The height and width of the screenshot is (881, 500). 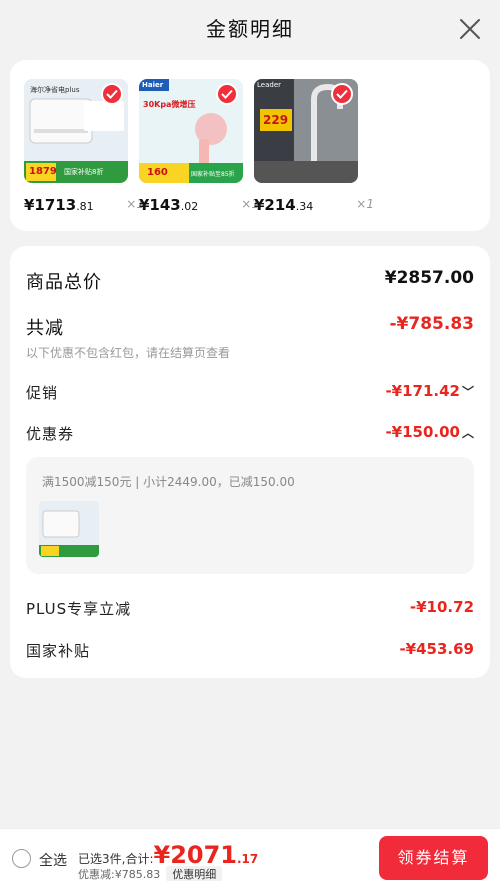 I want to click on plus-value: -¥10.72, so click(x=441, y=607).